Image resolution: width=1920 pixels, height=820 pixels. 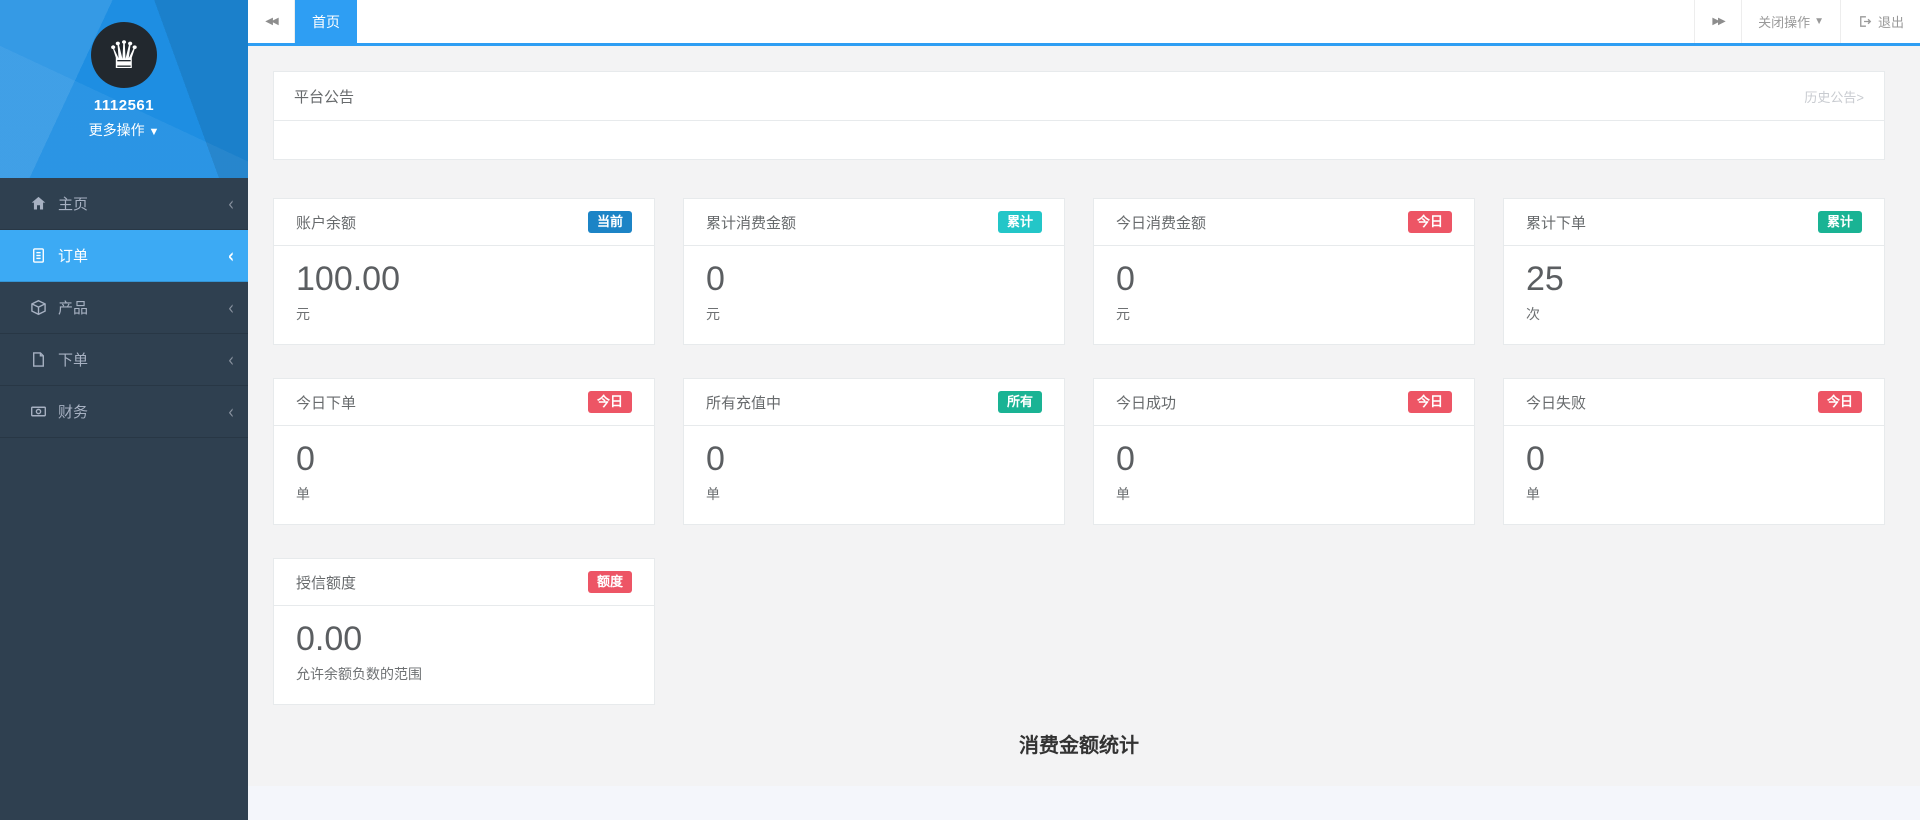 I want to click on card-value: 0.00, so click(x=329, y=639).